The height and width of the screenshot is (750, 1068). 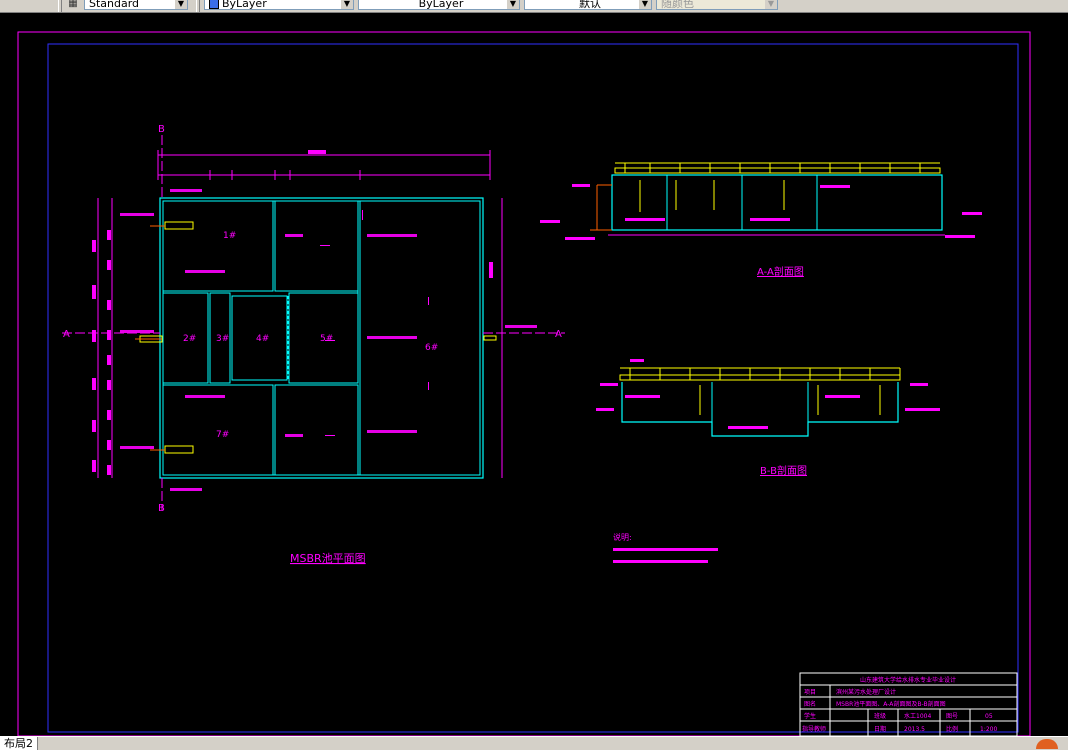 I want to click on tab-layout2: 布局2, so click(x=19, y=743).